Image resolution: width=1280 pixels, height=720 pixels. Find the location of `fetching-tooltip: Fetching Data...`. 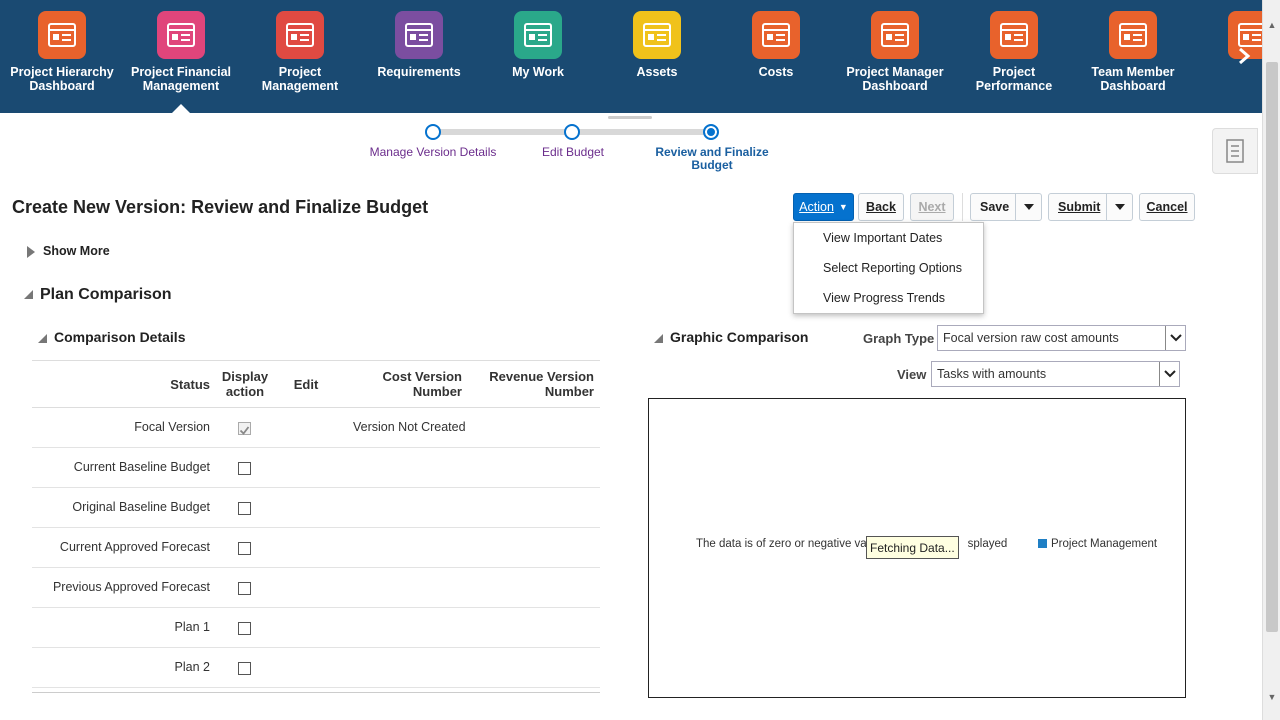

fetching-tooltip: Fetching Data... is located at coordinates (912, 547).